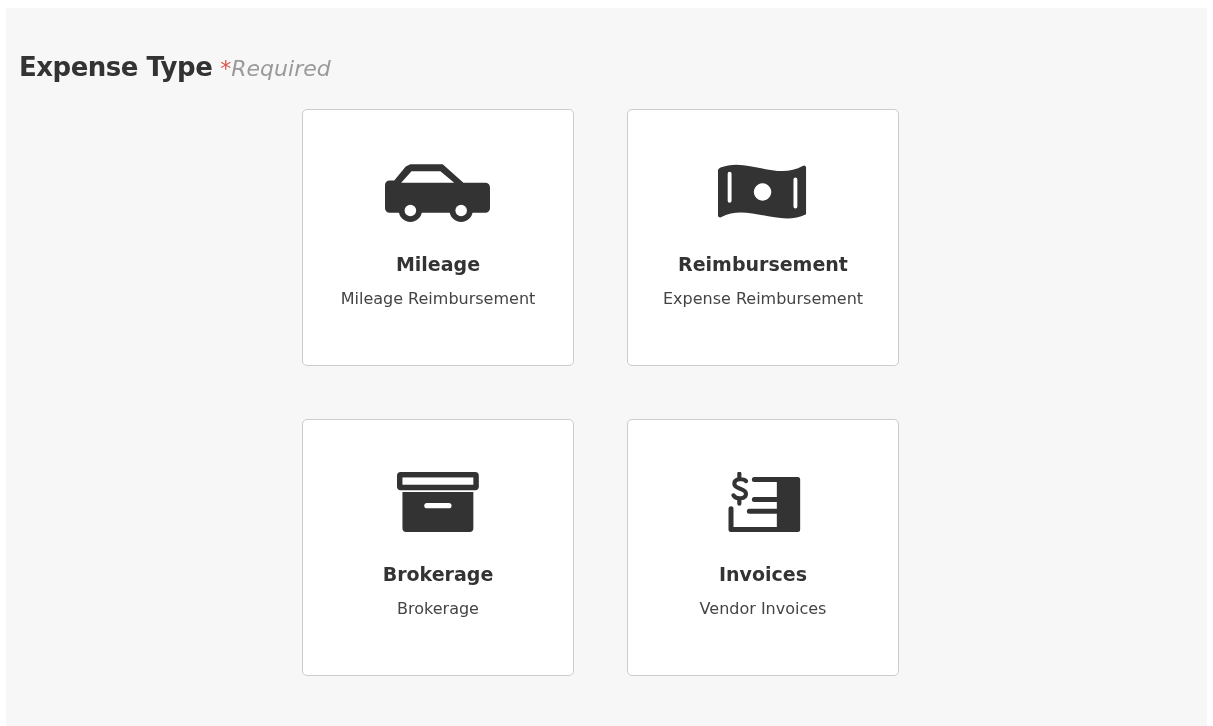 Image resolution: width=1213 pixels, height=726 pixels. What do you see at coordinates (438, 192) in the screenshot?
I see `car-icon` at bounding box center [438, 192].